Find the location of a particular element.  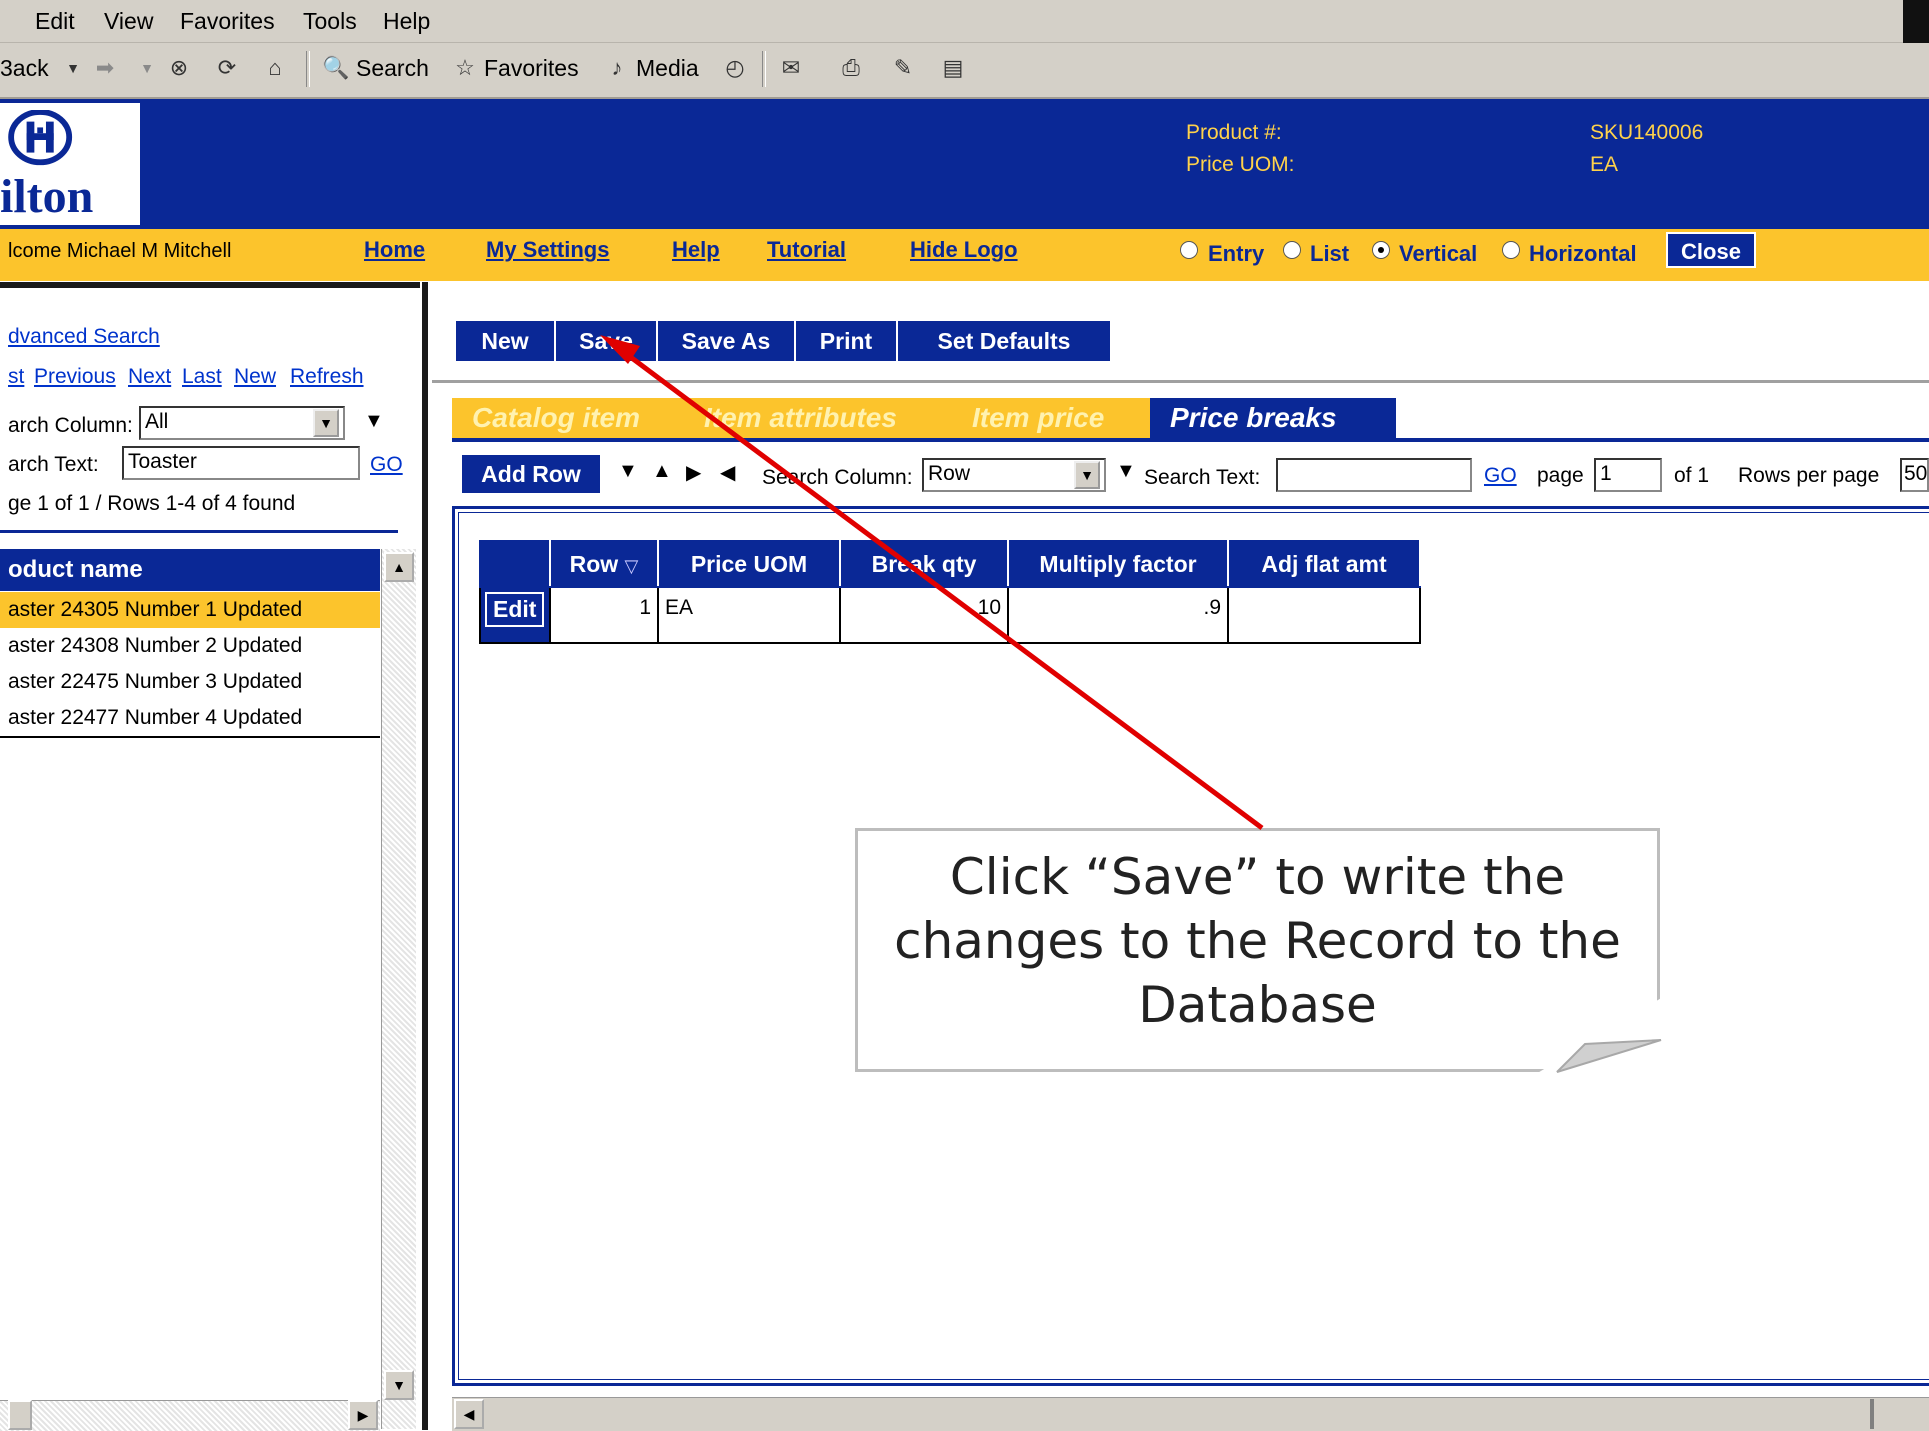

move-right-icon: ▶ is located at coordinates (693, 472).